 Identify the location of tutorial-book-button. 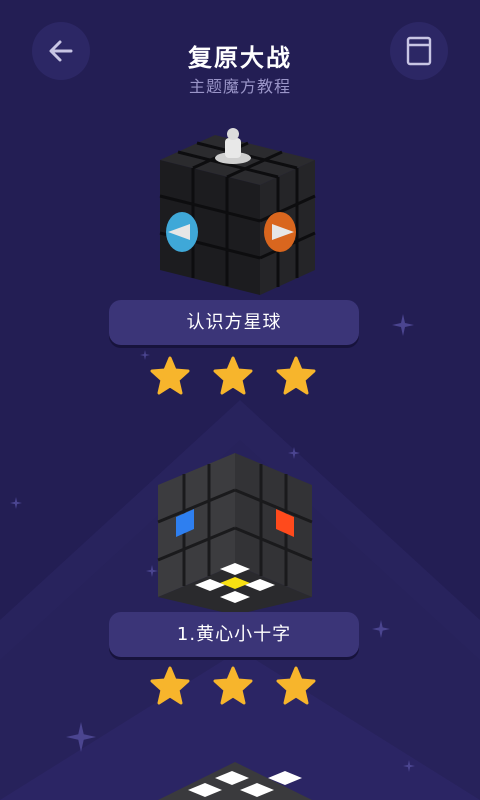
(419, 51).